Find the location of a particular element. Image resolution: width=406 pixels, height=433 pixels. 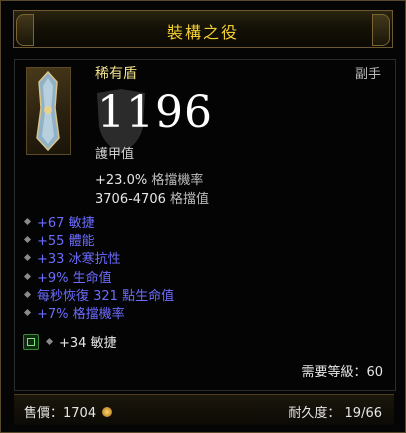

item-name: 稀有盾 is located at coordinates (116, 74).